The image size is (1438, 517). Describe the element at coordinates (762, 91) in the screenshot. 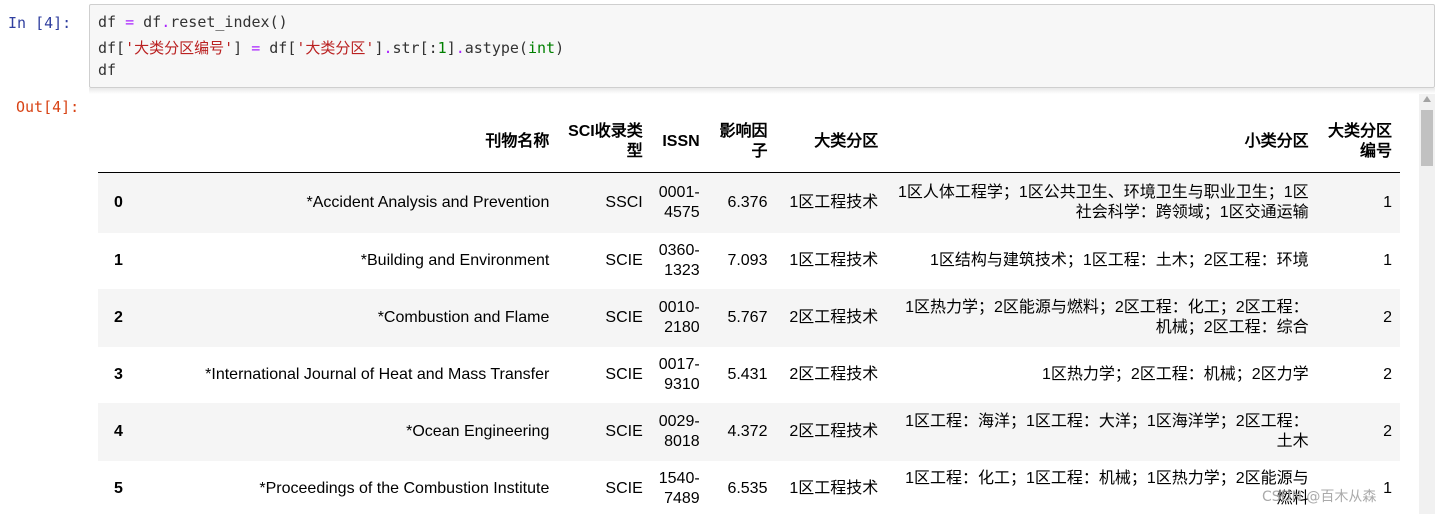

I see `cell-divider` at that location.